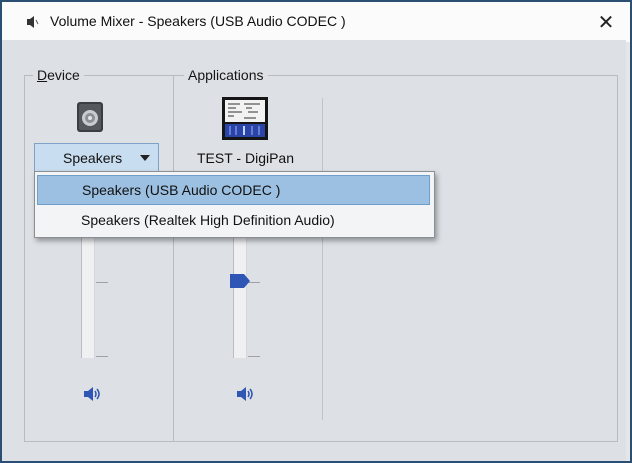 The image size is (632, 463). I want to click on applications-group-label: Applications, so click(226, 75).